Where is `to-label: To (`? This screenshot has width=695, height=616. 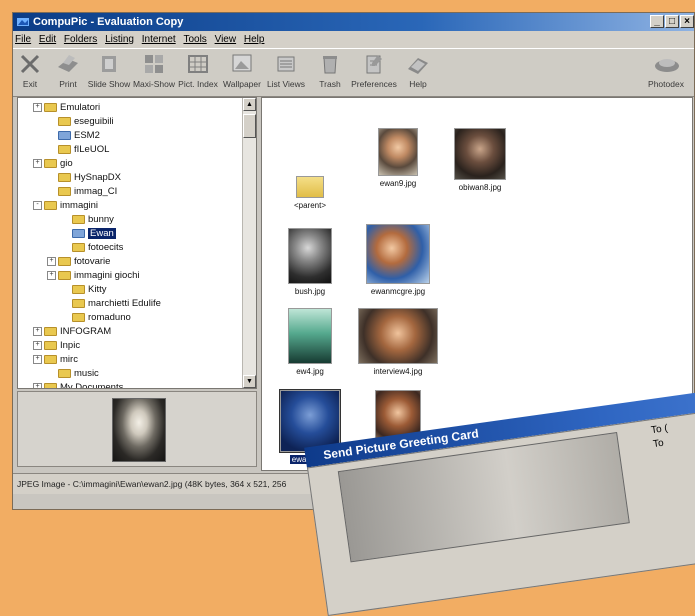
to-label: To ( is located at coordinates (659, 429).